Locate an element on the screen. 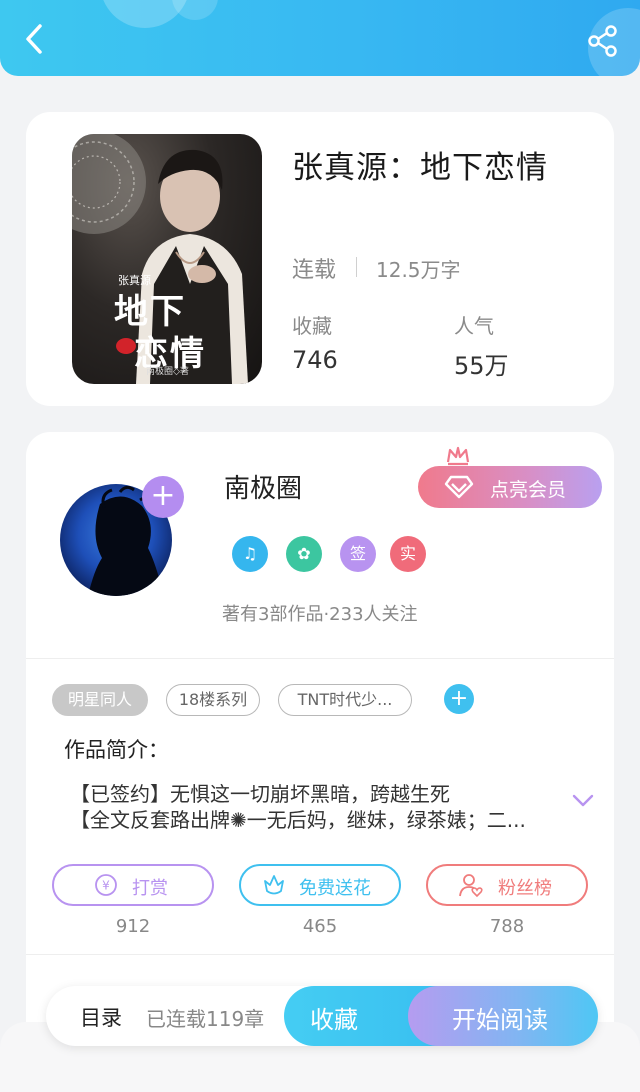 This screenshot has height=1092, width=640. music-note-icon: ♫ is located at coordinates (250, 554).